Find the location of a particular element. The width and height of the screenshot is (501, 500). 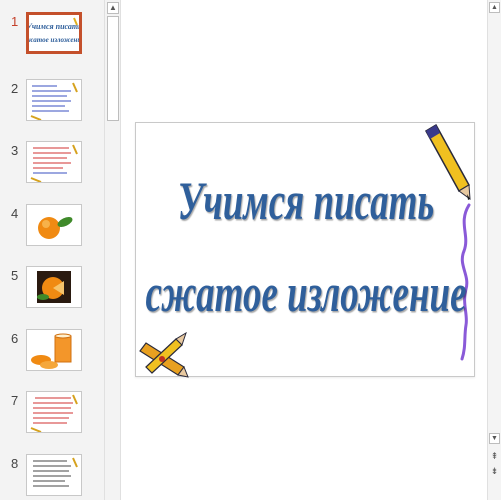

slide-preview: Учимся писать сжатое изложение is located at coordinates (54, 33).